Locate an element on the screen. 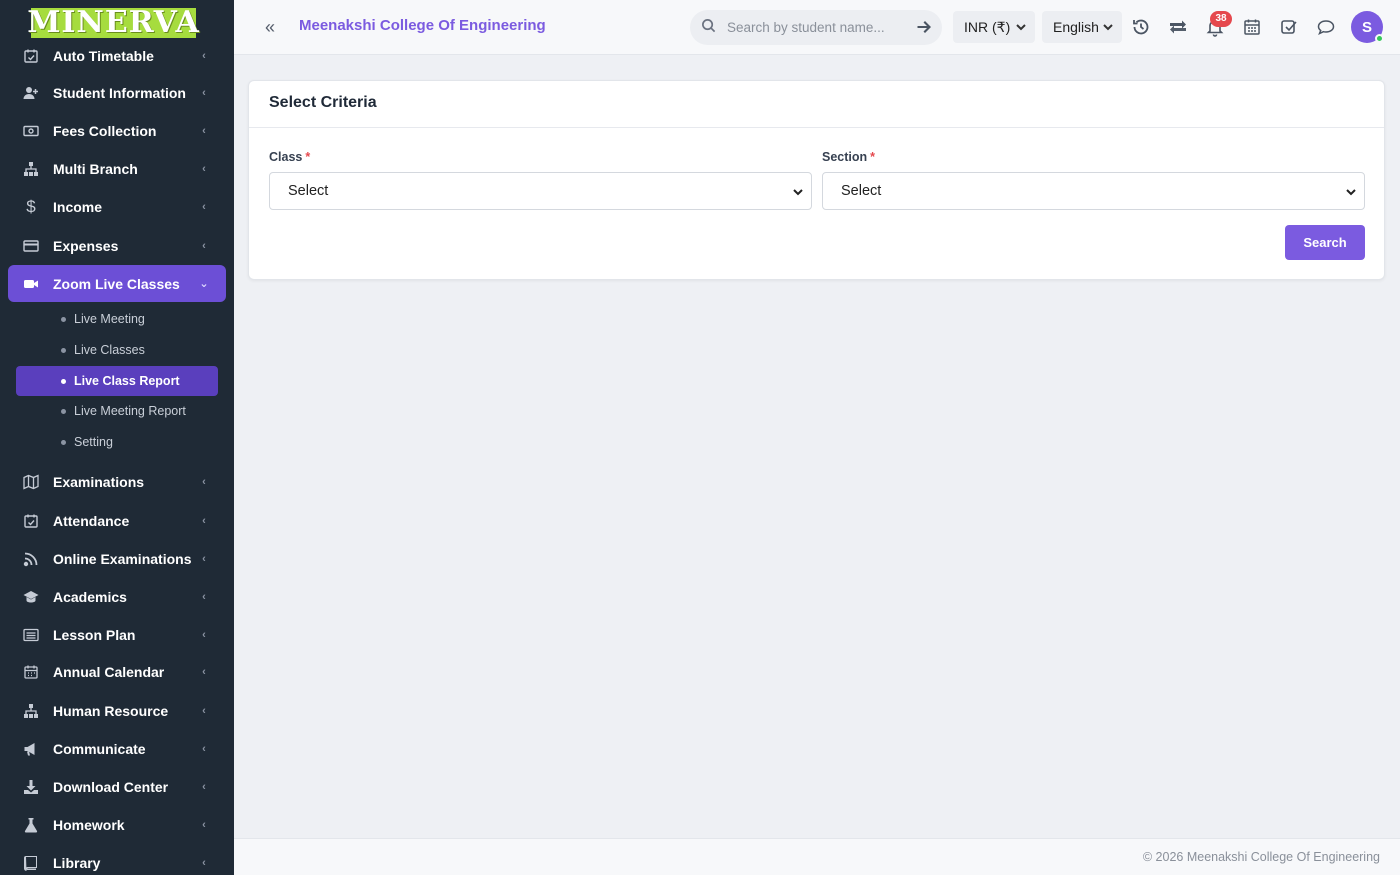 Image resolution: width=1400 pixels, height=875 pixels. sidebar-item-label: Attendance is located at coordinates (91, 521).